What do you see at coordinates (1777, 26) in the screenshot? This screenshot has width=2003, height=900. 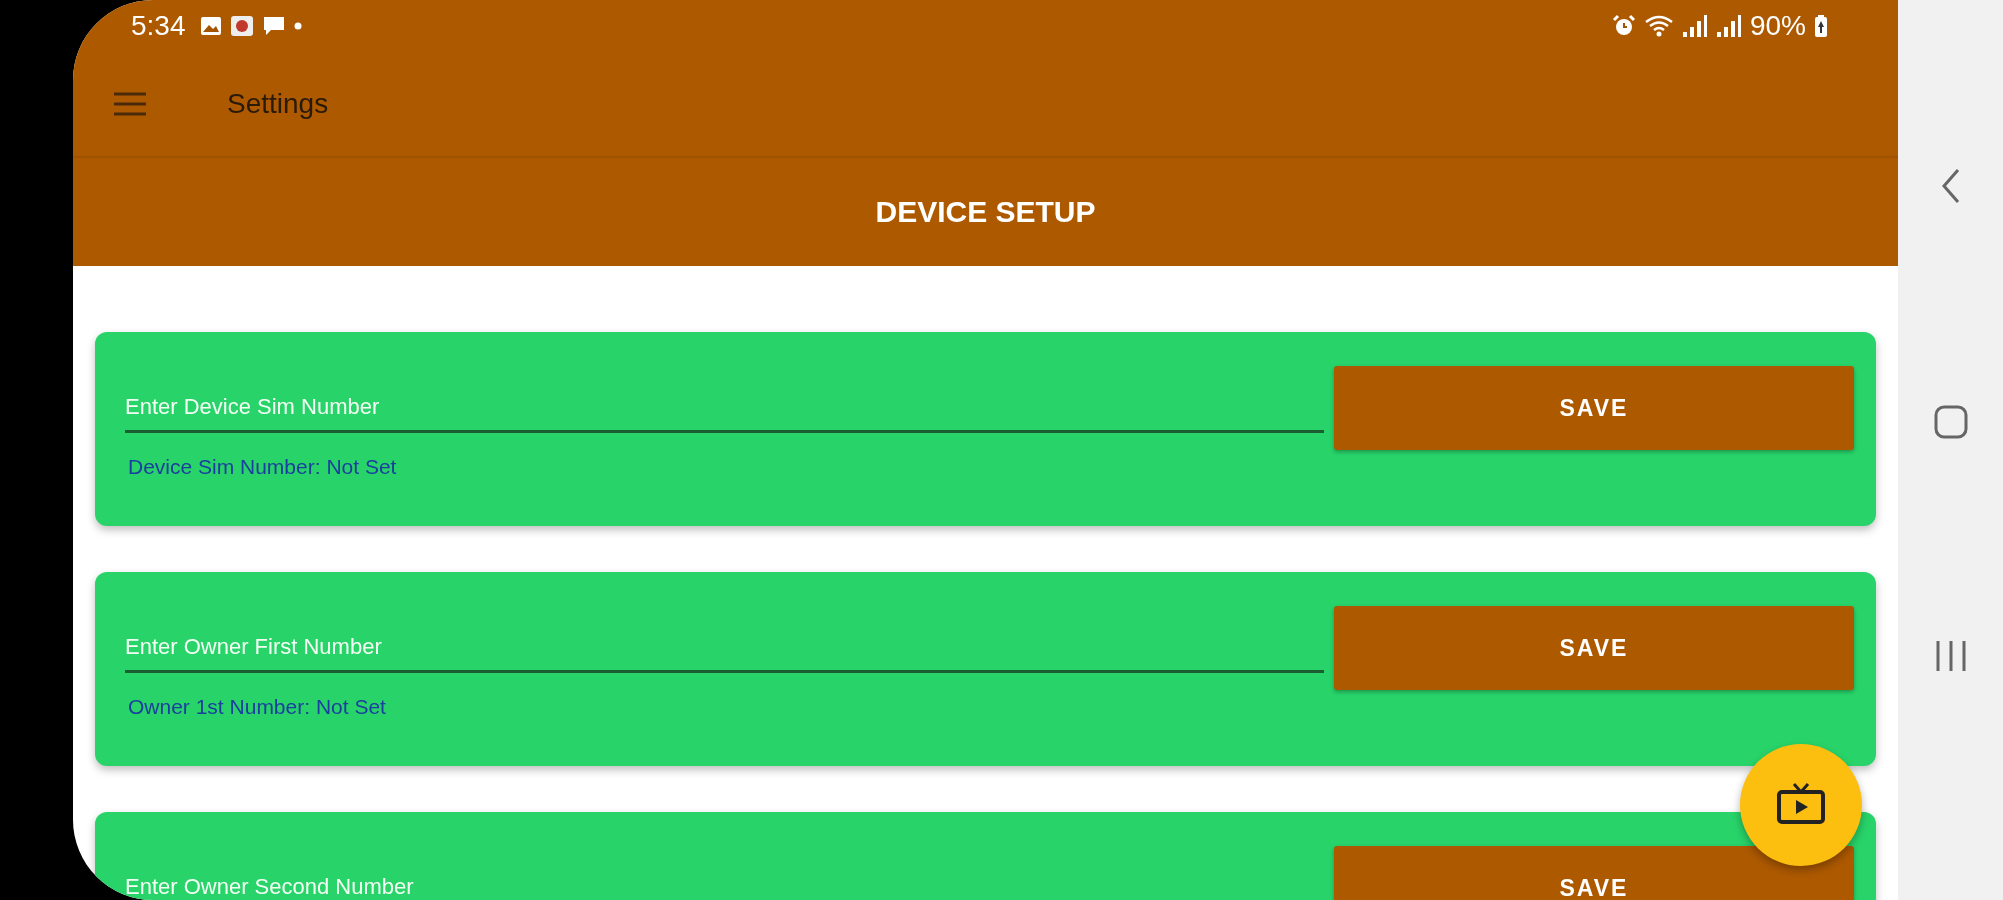 I see `battery-percent: 90%` at bounding box center [1777, 26].